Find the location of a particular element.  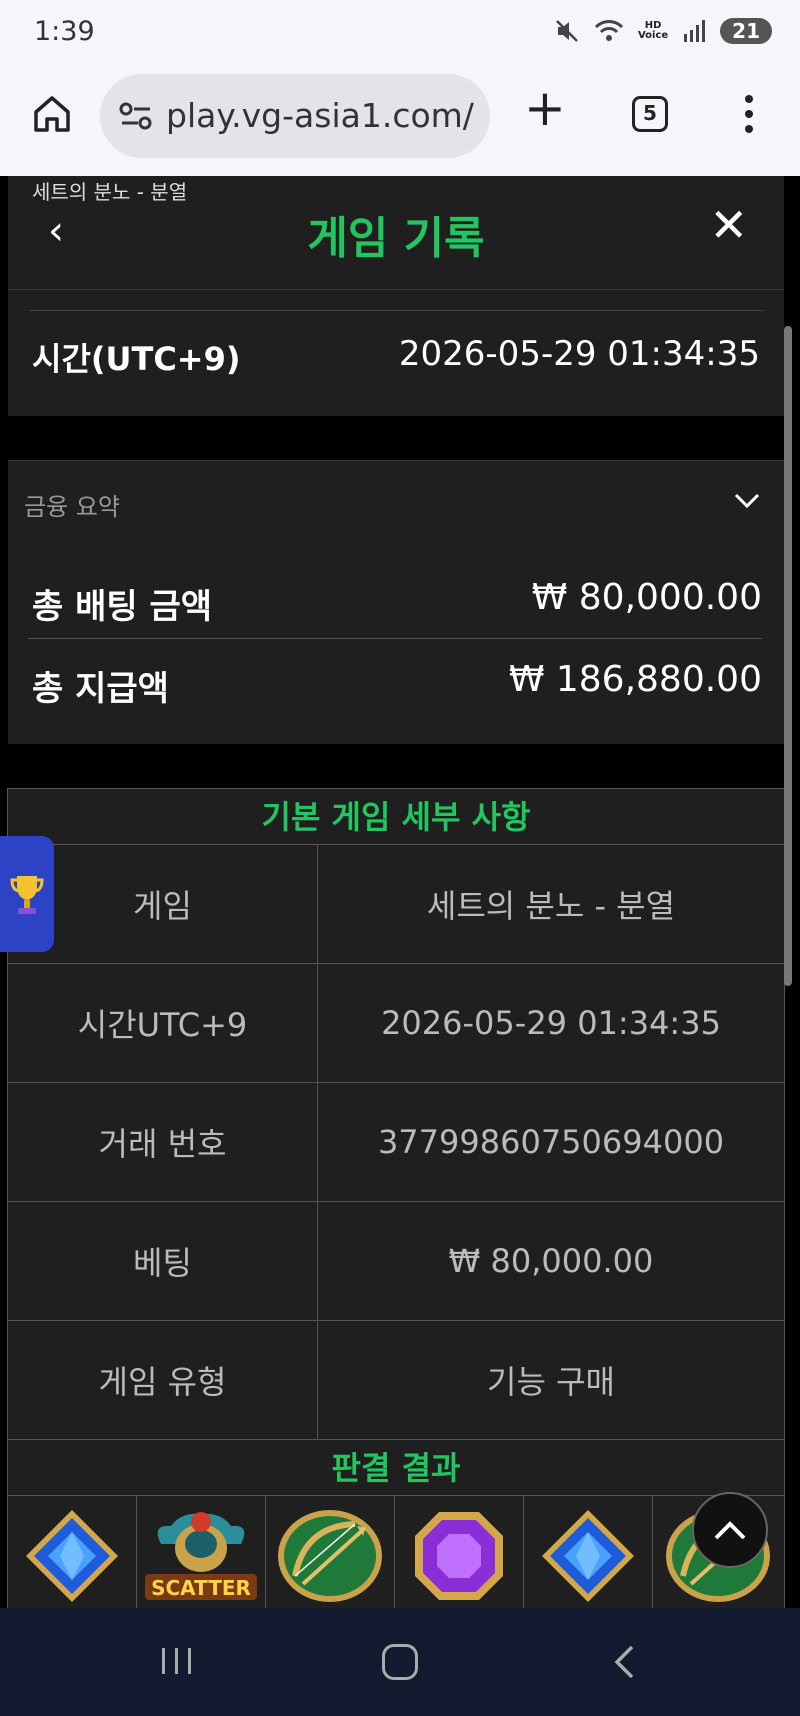

row-key: 게임 유형 is located at coordinates (163, 1380).